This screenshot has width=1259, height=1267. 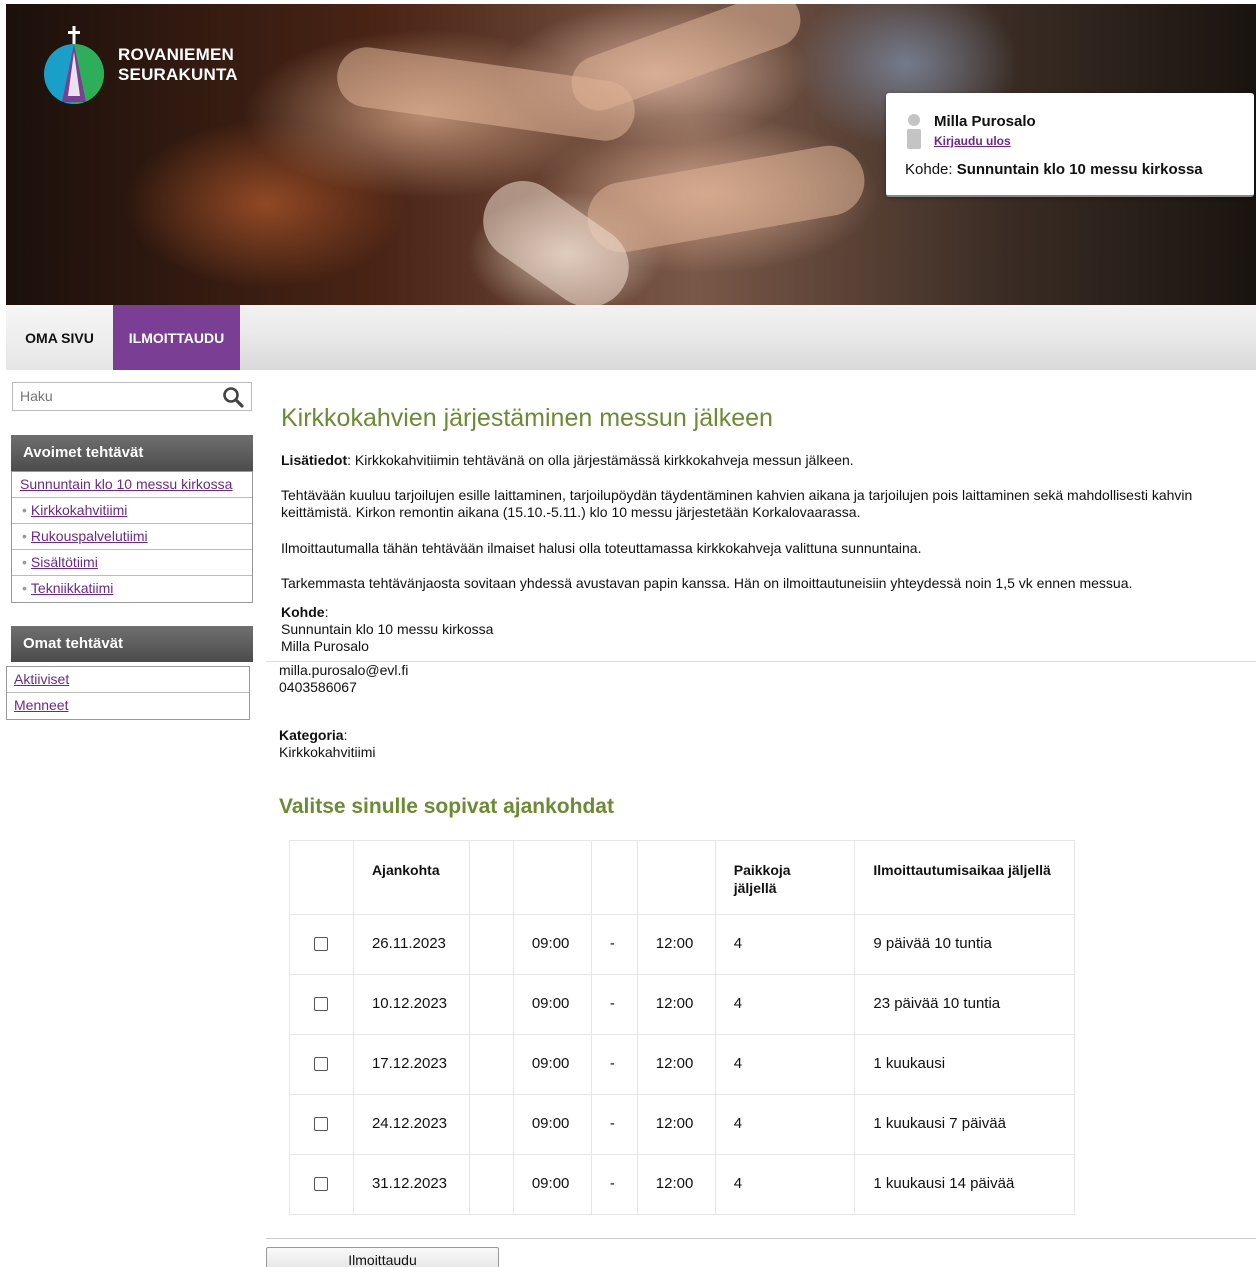 I want to click on kohde-heading: Kohde:, so click(x=387, y=612).